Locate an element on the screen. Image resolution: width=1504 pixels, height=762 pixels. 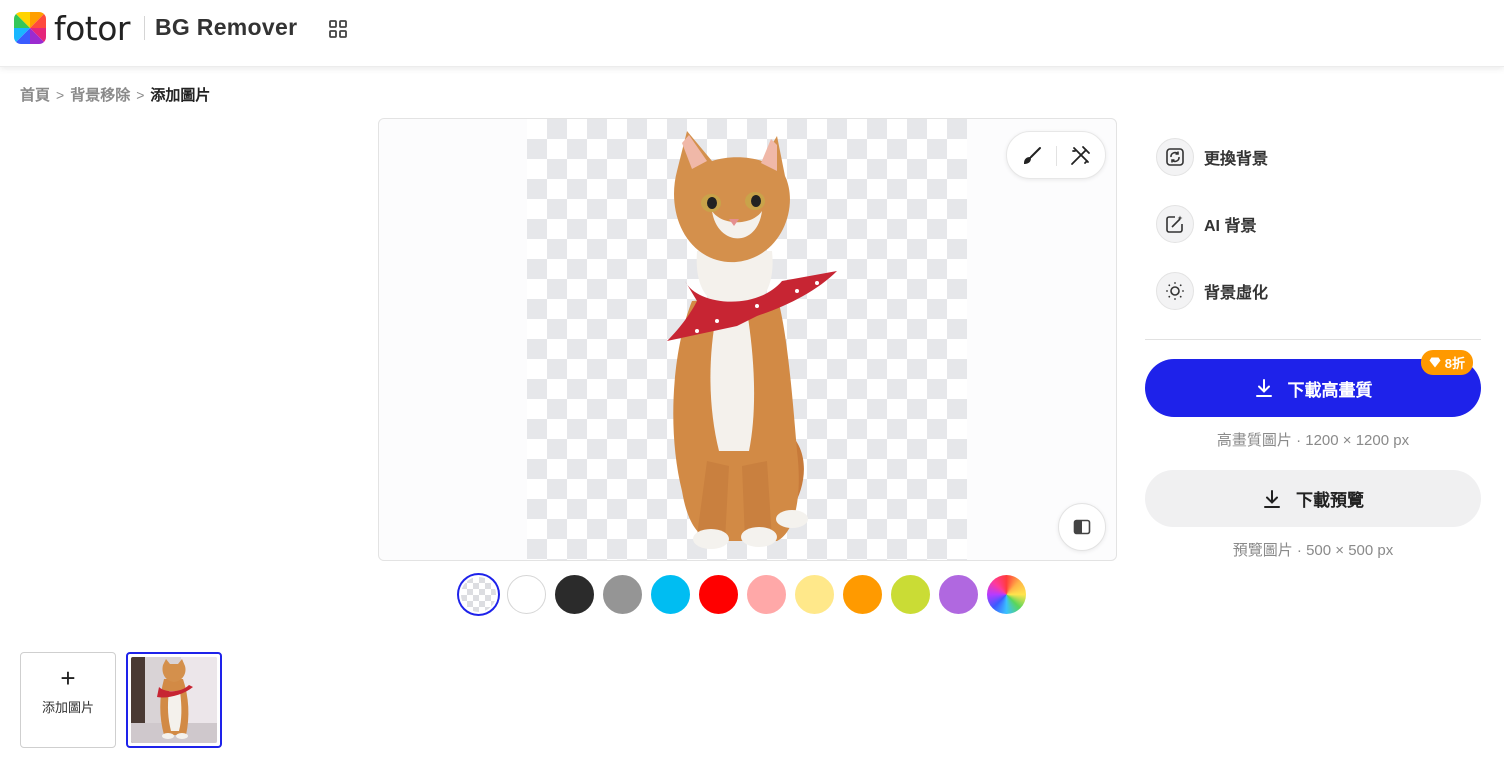
compare-button is located at coordinates (1082, 527).